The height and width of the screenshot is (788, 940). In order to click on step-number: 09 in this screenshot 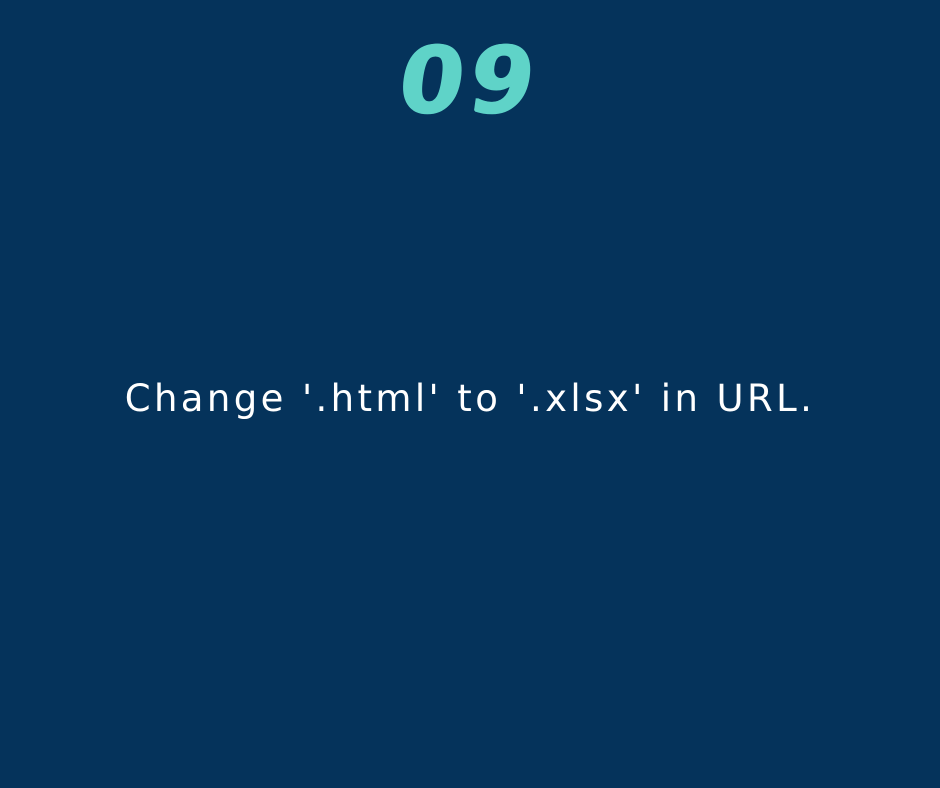, I will do `click(470, 80)`.